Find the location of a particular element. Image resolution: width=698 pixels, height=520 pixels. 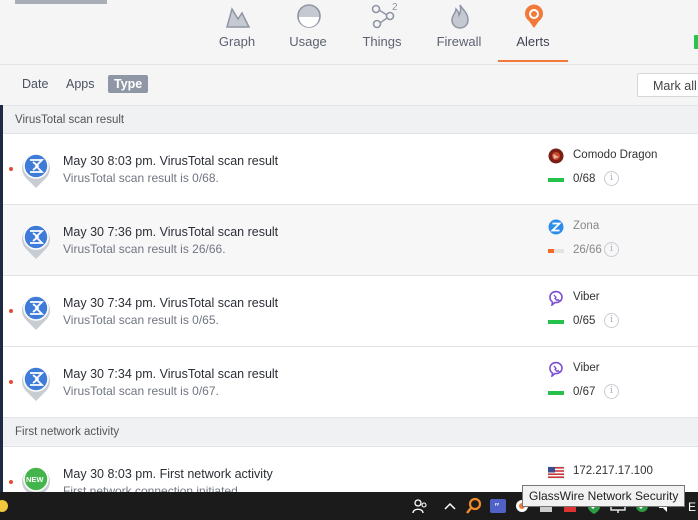

alerts-icon is located at coordinates (534, 16).